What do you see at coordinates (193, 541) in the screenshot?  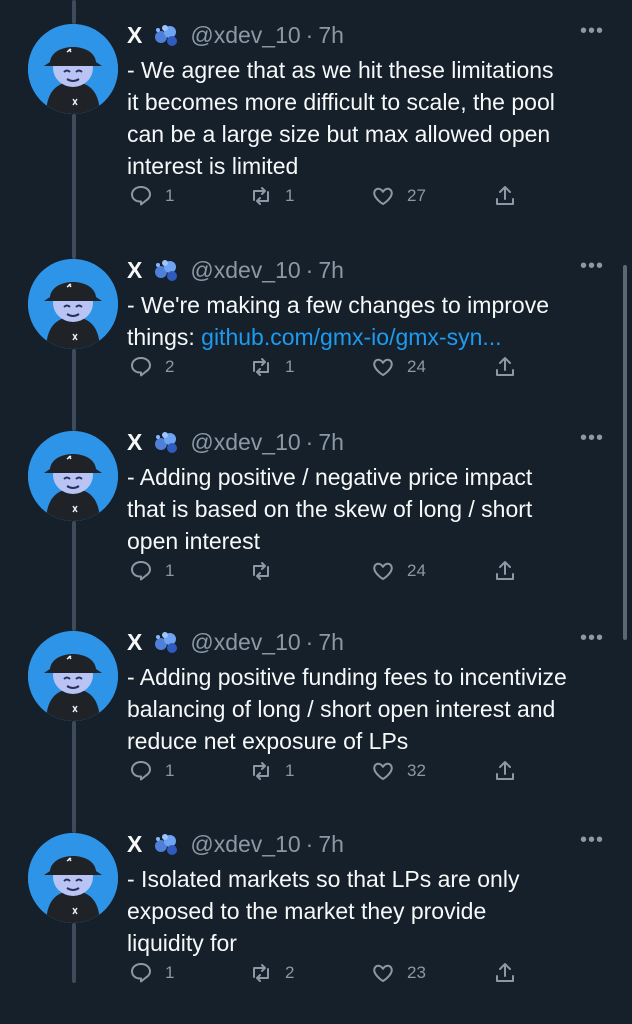 I see `tweet-text-line: open interest` at bounding box center [193, 541].